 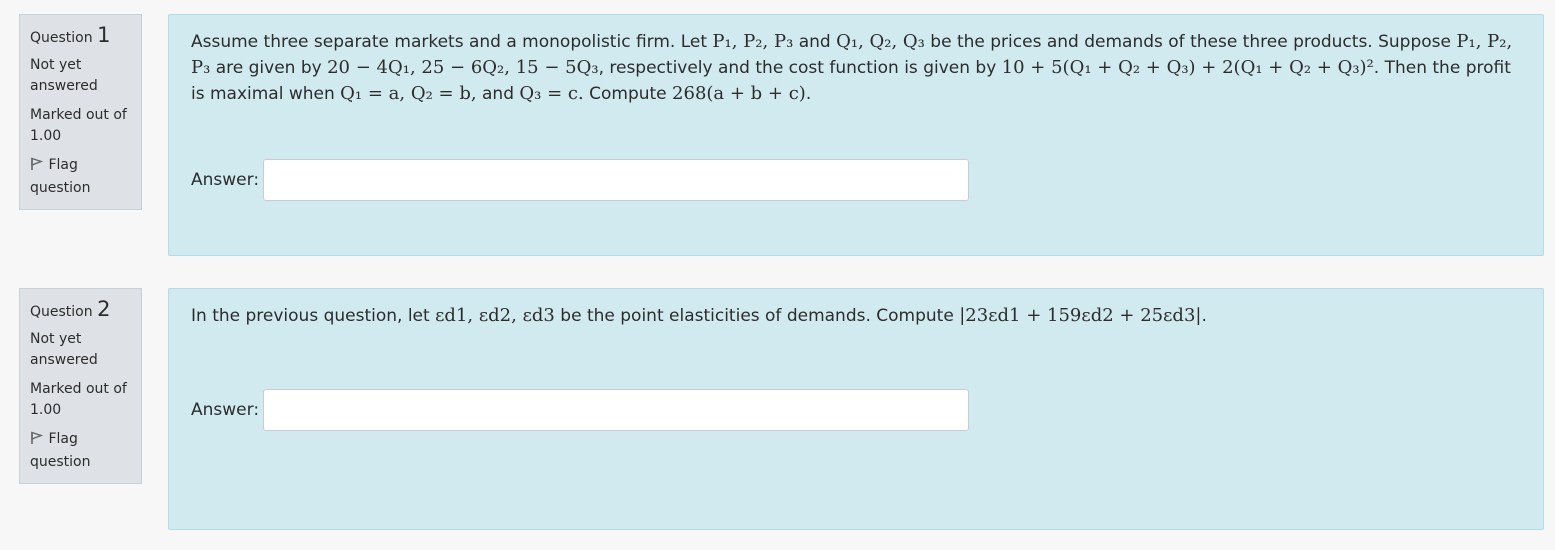 What do you see at coordinates (628, 94) in the screenshot?
I see `qtext-part: Compute` at bounding box center [628, 94].